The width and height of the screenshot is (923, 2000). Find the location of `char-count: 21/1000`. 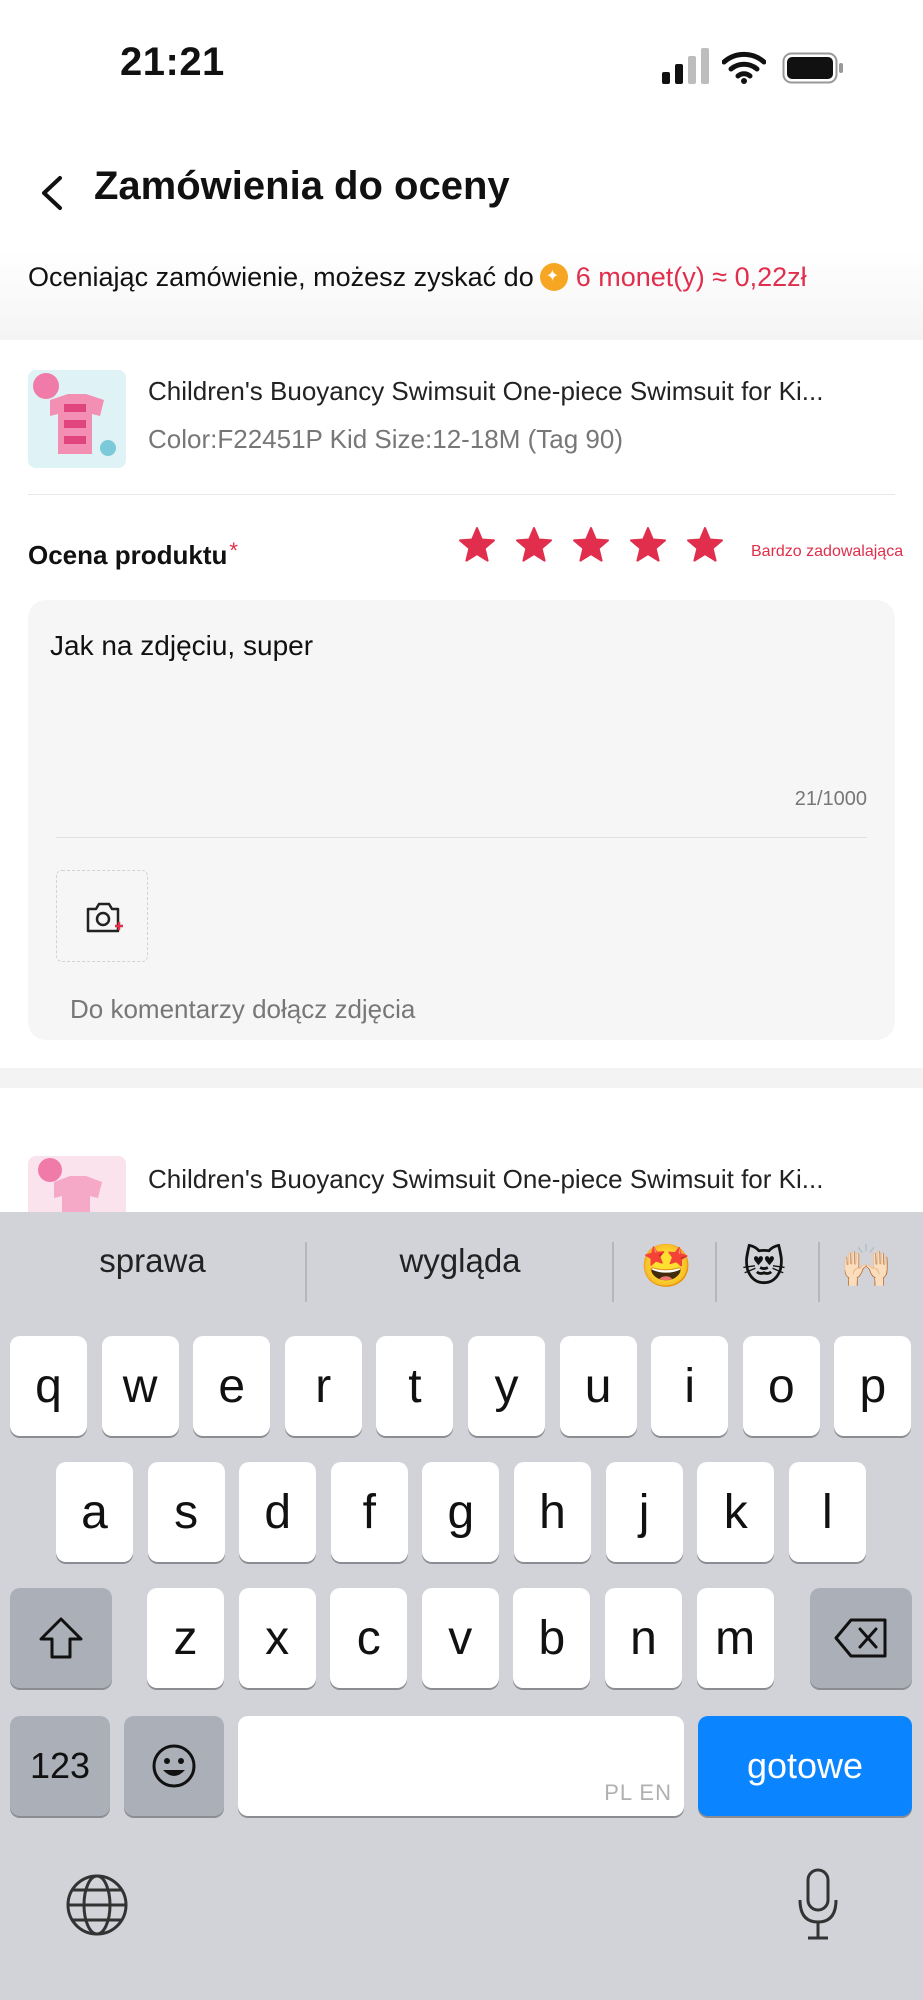

char-count: 21/1000 is located at coordinates (830, 799).